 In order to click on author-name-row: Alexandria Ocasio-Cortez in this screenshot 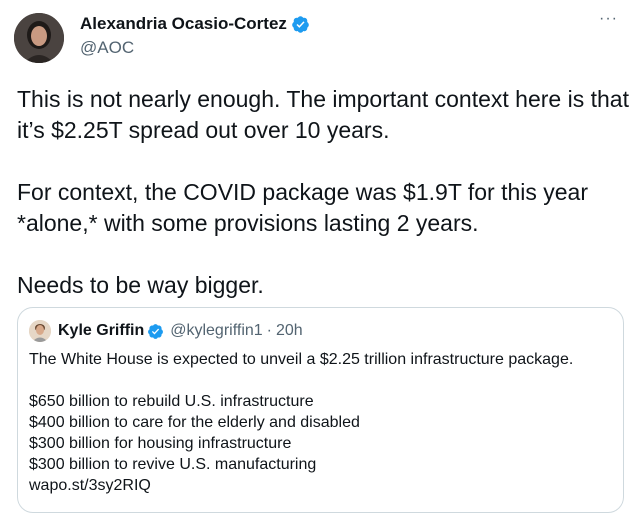, I will do `click(195, 24)`.